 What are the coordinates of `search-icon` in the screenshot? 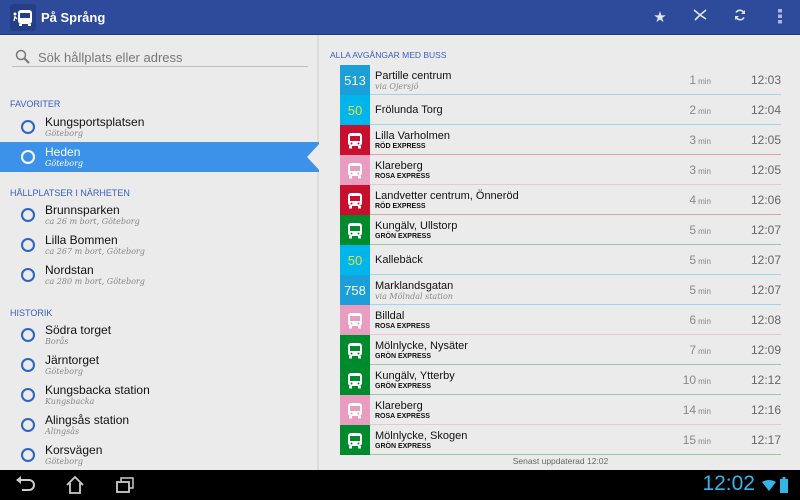 It's located at (22, 56).